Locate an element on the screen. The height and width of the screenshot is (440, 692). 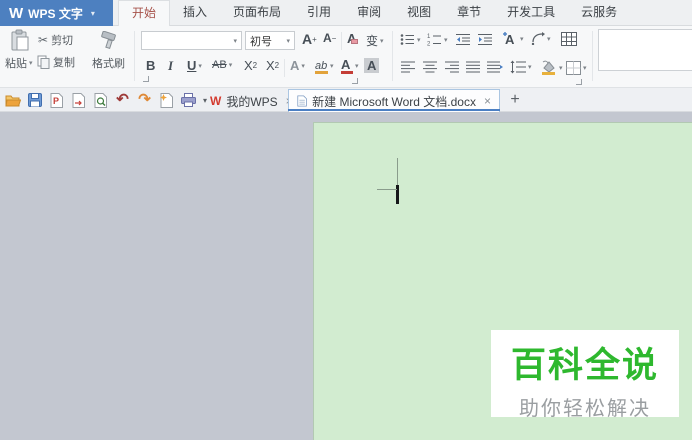
paragraph-layout-button: ▾ is located at coordinates (541, 38).